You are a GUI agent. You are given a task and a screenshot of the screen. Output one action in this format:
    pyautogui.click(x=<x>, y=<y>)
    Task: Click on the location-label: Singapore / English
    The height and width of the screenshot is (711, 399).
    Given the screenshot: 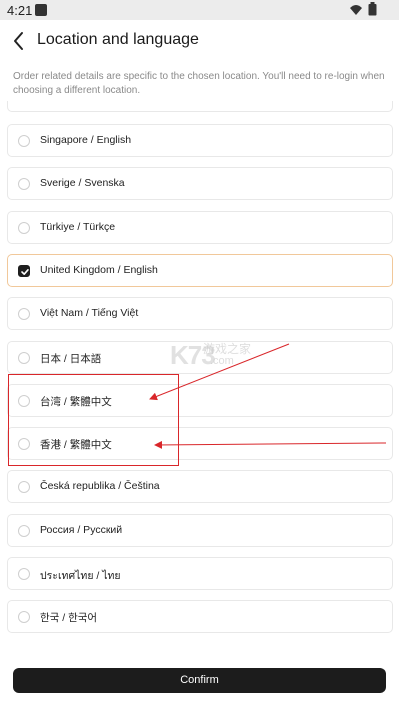 What is the action you would take?
    pyautogui.click(x=86, y=140)
    